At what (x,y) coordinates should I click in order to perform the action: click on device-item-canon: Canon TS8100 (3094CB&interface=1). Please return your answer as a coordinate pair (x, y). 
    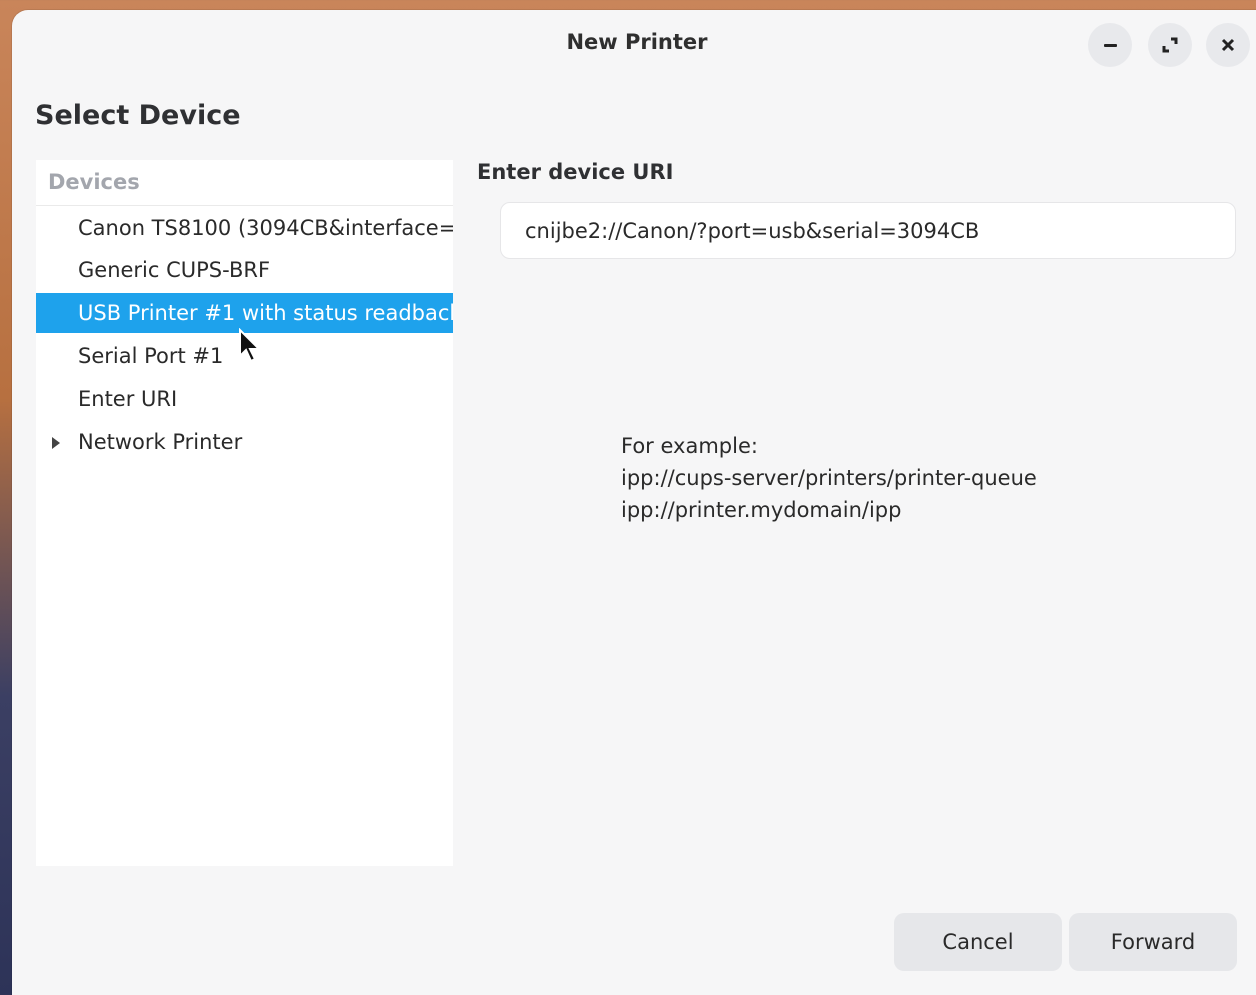
    Looking at the image, I should click on (244, 228).